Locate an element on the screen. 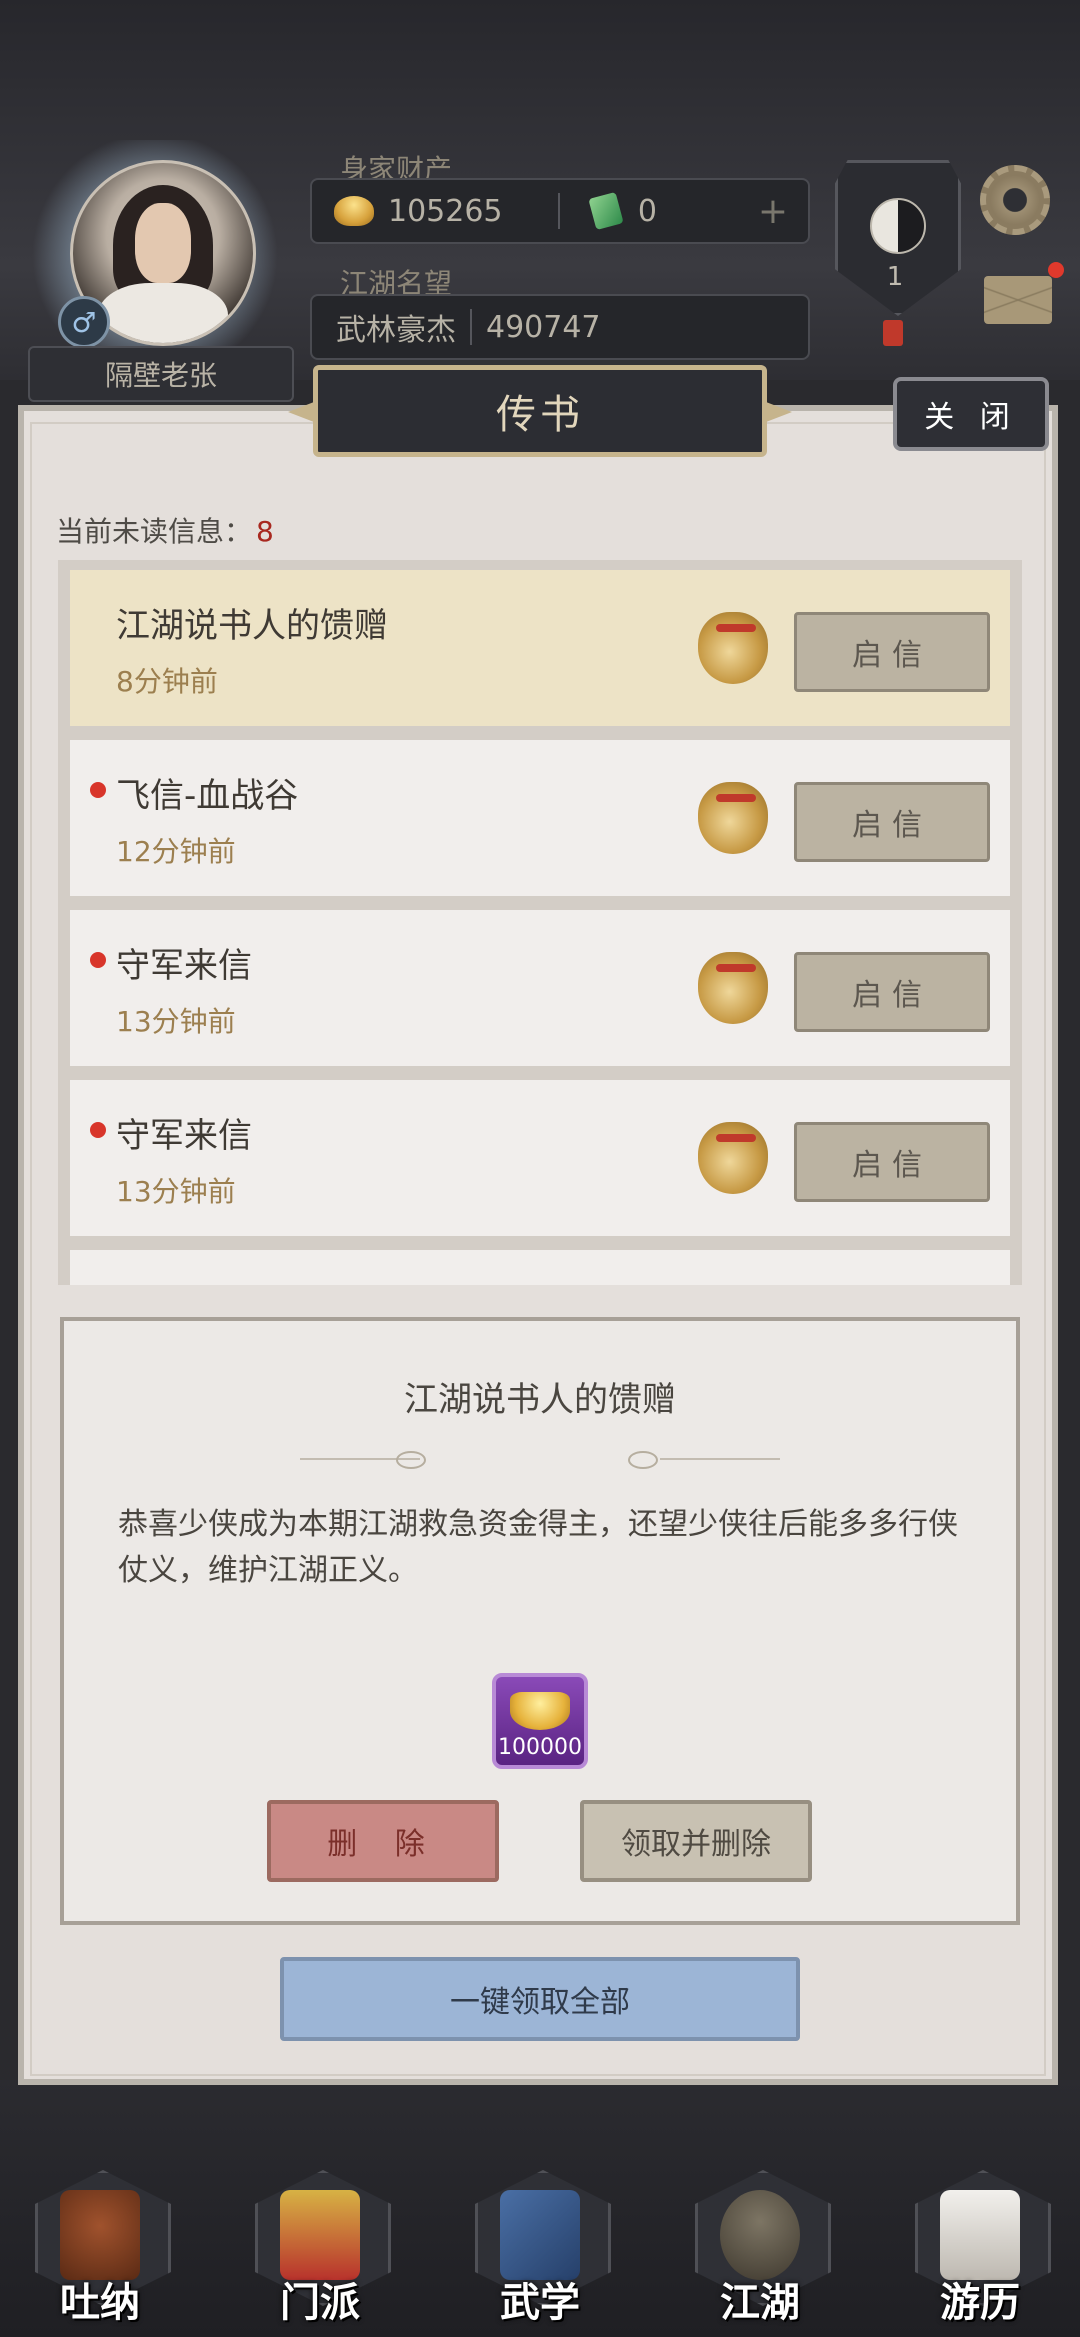 Image resolution: width=1080 pixels, height=2337 pixels. detail-title: 江湖说书人的馈赠 is located at coordinates (540, 1400).